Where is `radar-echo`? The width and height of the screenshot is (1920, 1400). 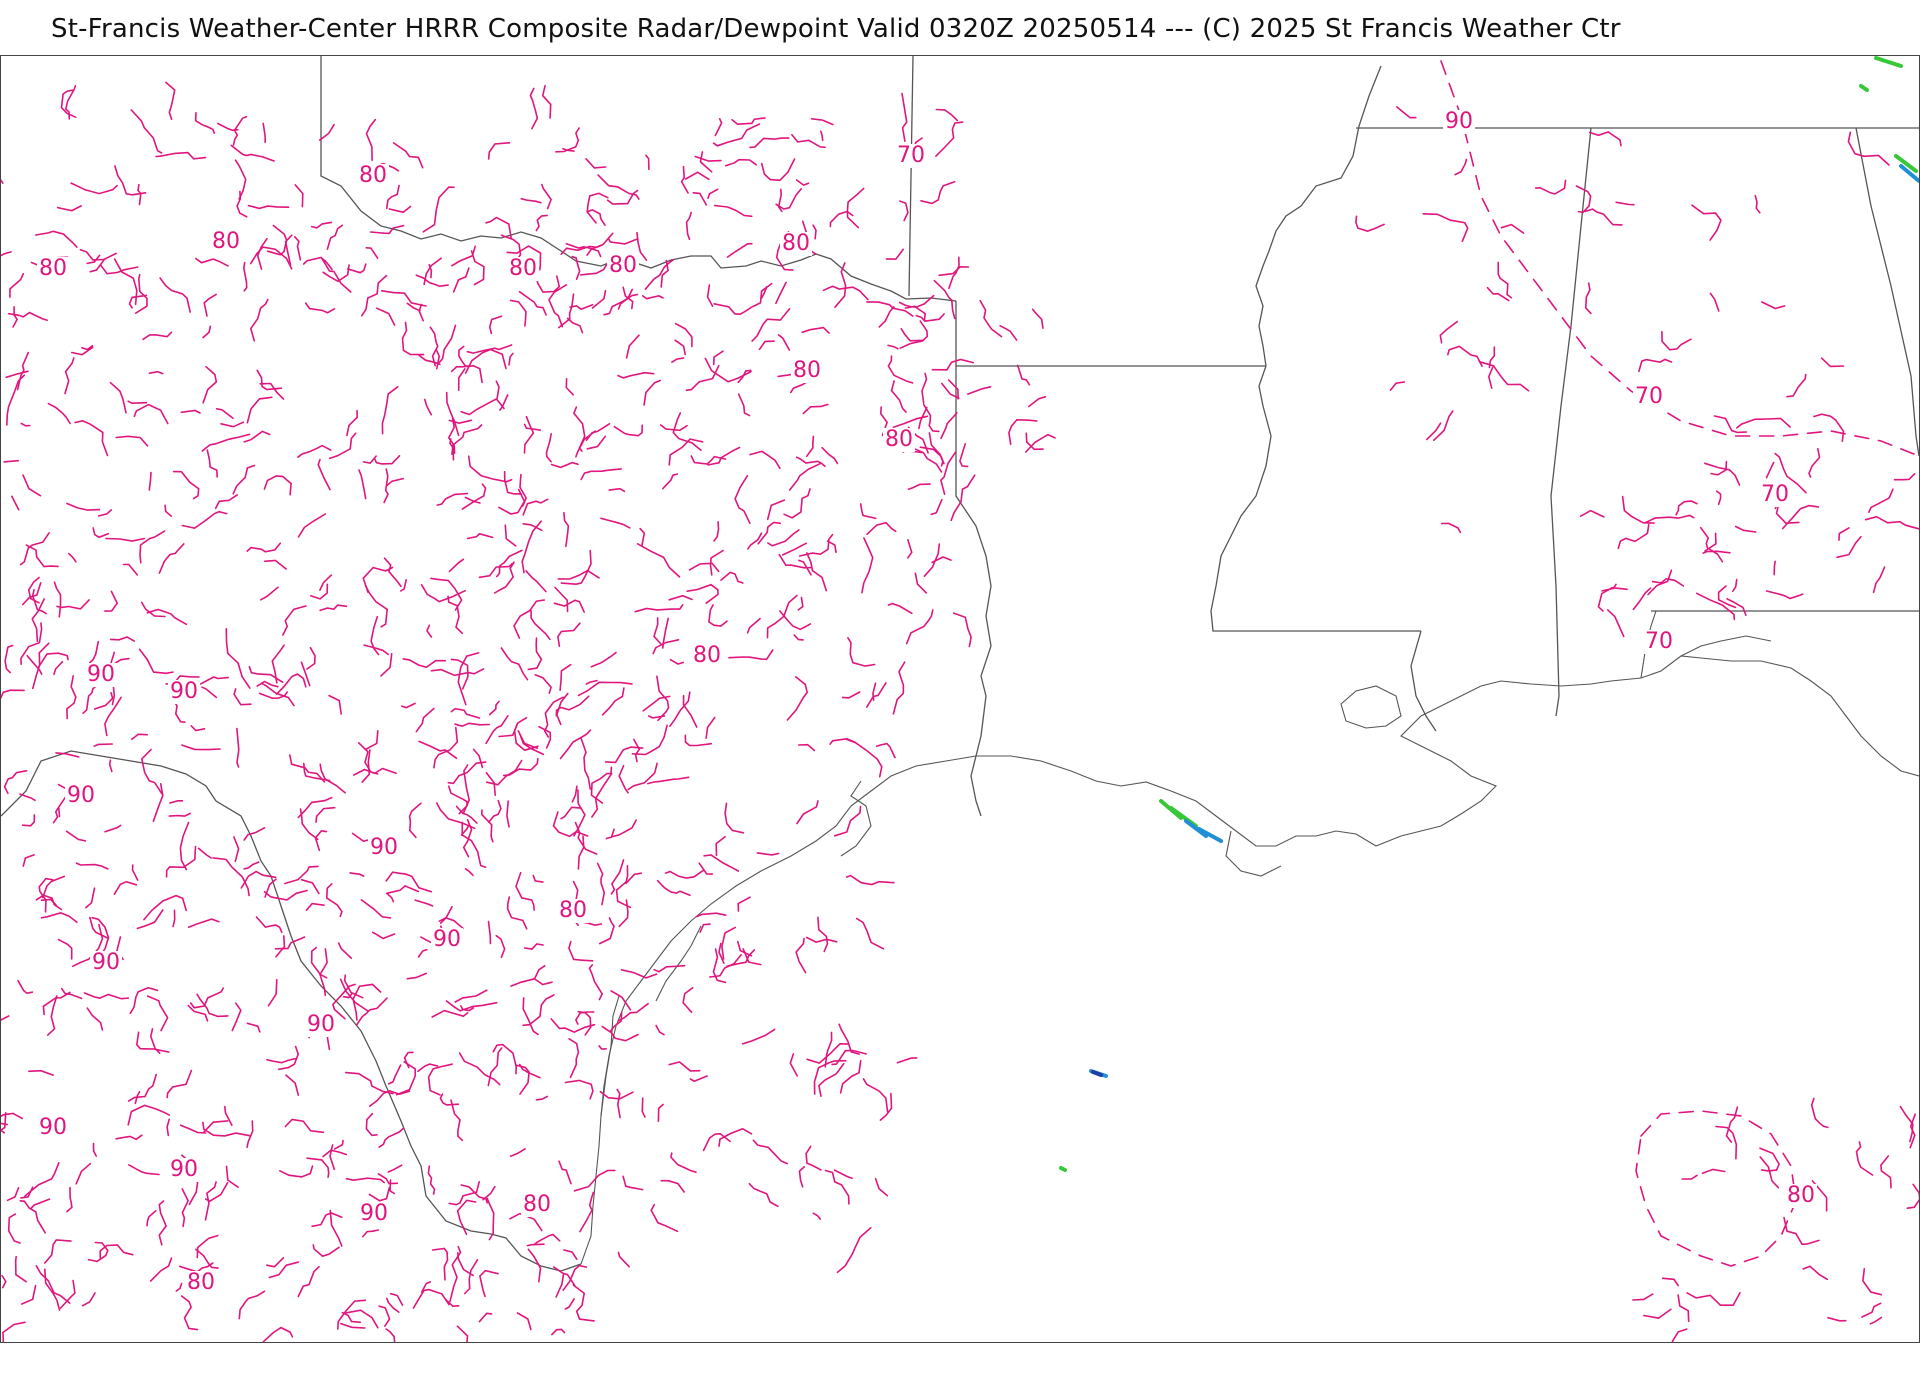
radar-echo is located at coordinates (1888, 62).